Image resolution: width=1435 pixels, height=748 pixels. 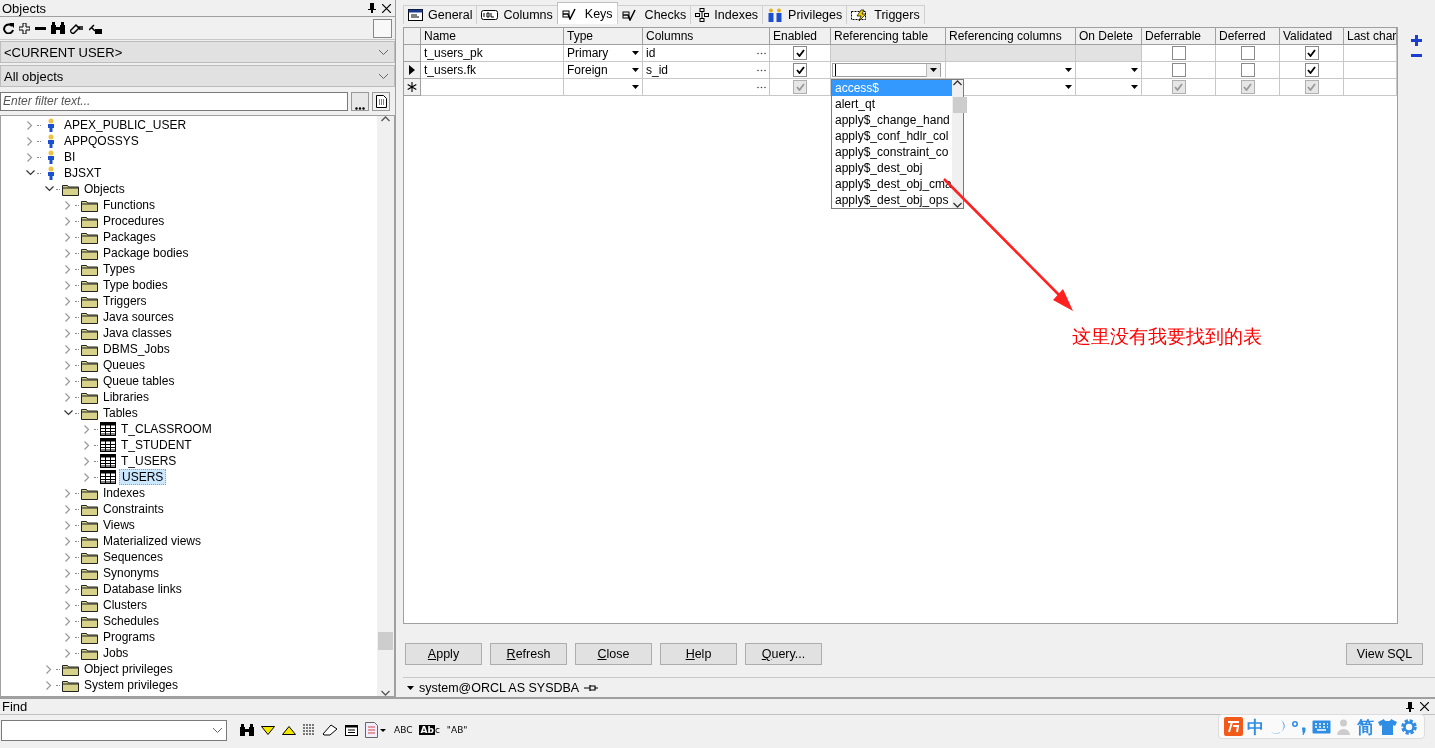 I want to click on document-button, so click(x=381, y=101).